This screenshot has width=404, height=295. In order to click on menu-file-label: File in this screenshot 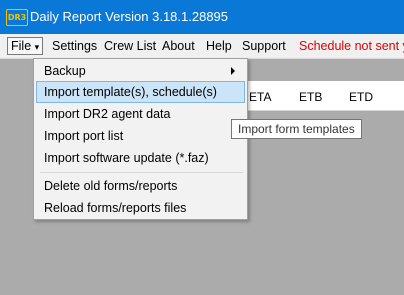, I will do `click(21, 46)`.